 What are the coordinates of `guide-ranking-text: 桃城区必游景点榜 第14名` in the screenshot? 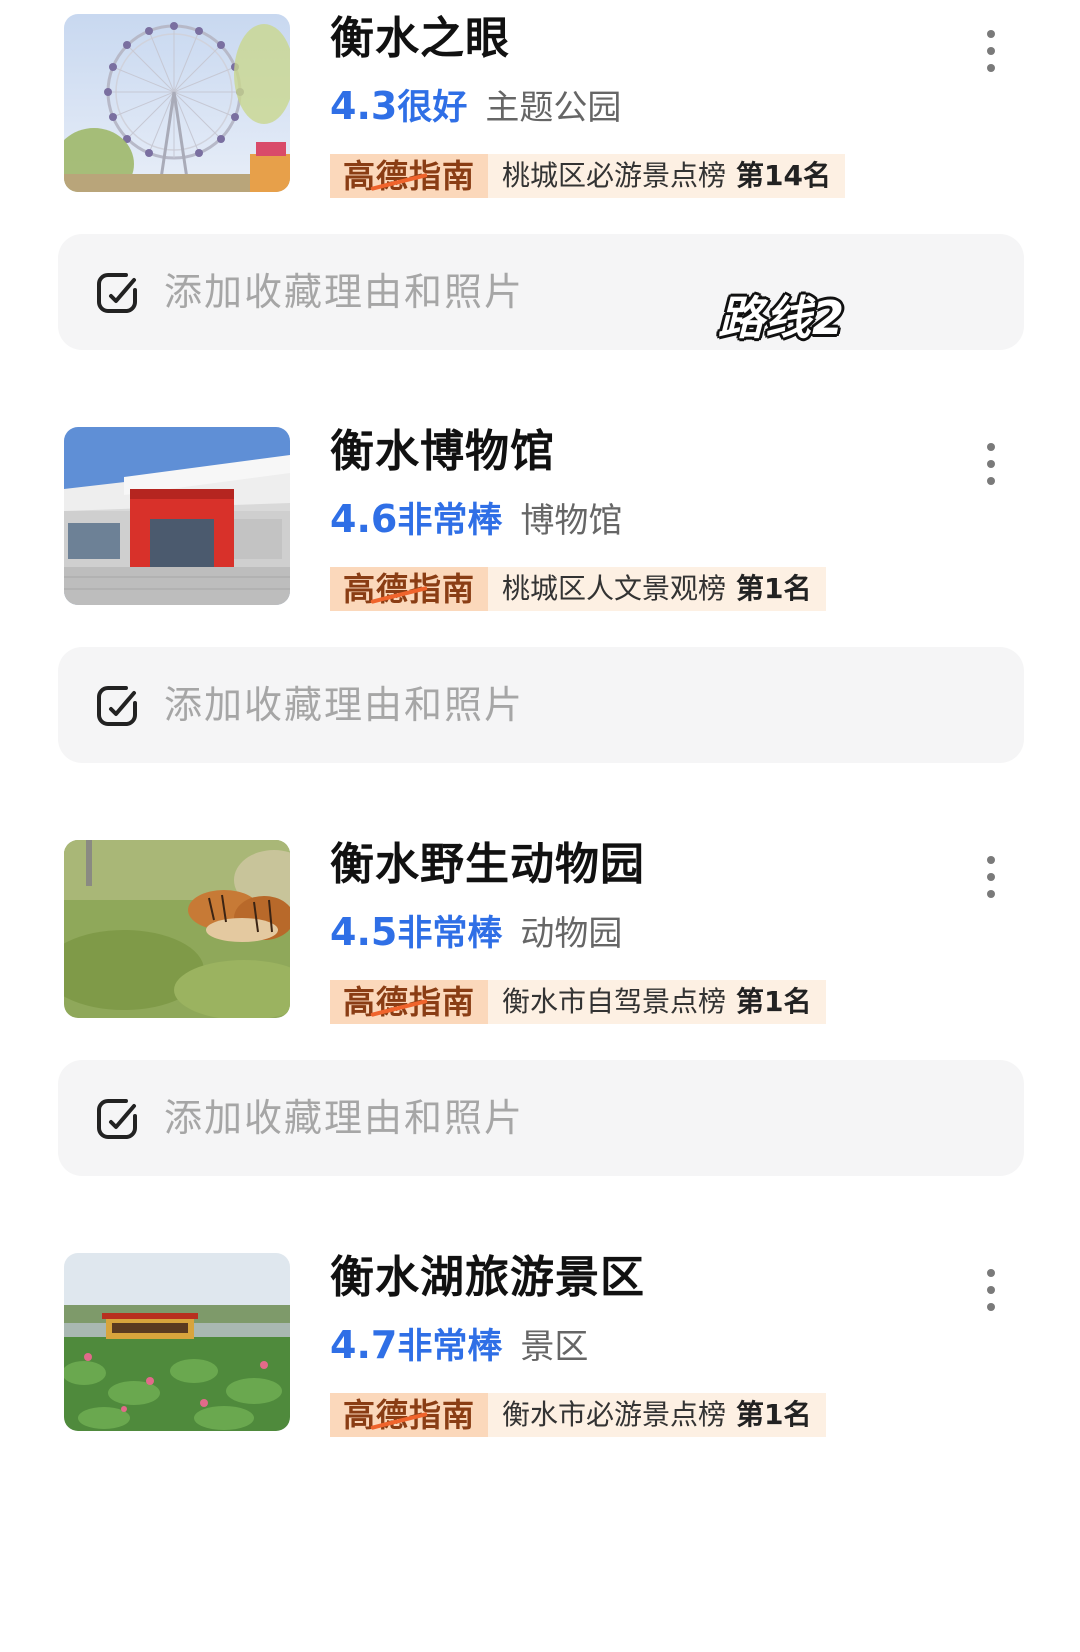 It's located at (666, 176).